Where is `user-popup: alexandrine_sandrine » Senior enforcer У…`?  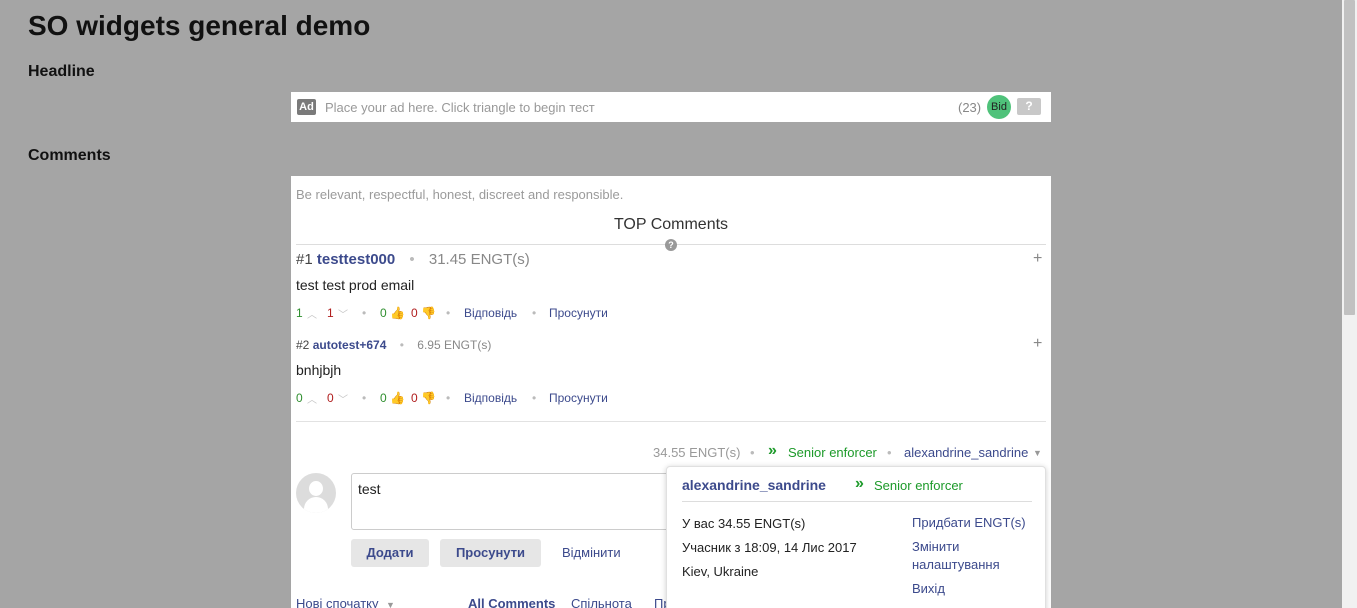 user-popup: alexandrine_sandrine » Senior enforcer У… is located at coordinates (856, 537).